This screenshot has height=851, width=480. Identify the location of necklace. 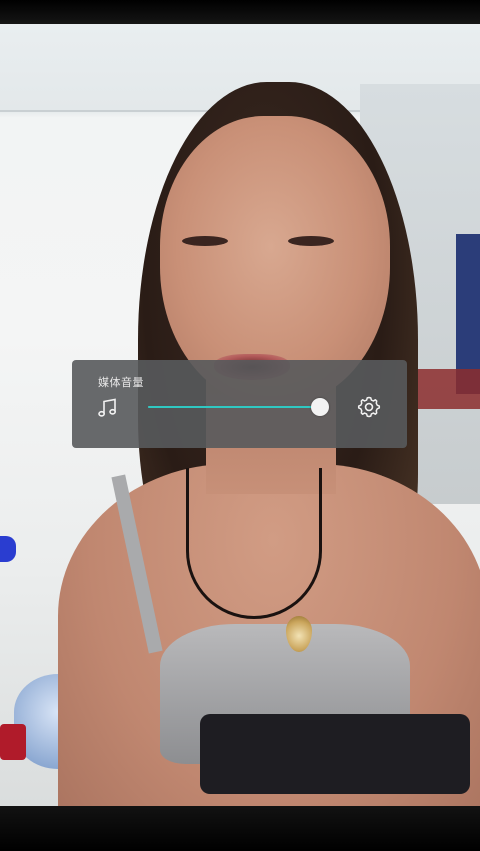
(254, 543).